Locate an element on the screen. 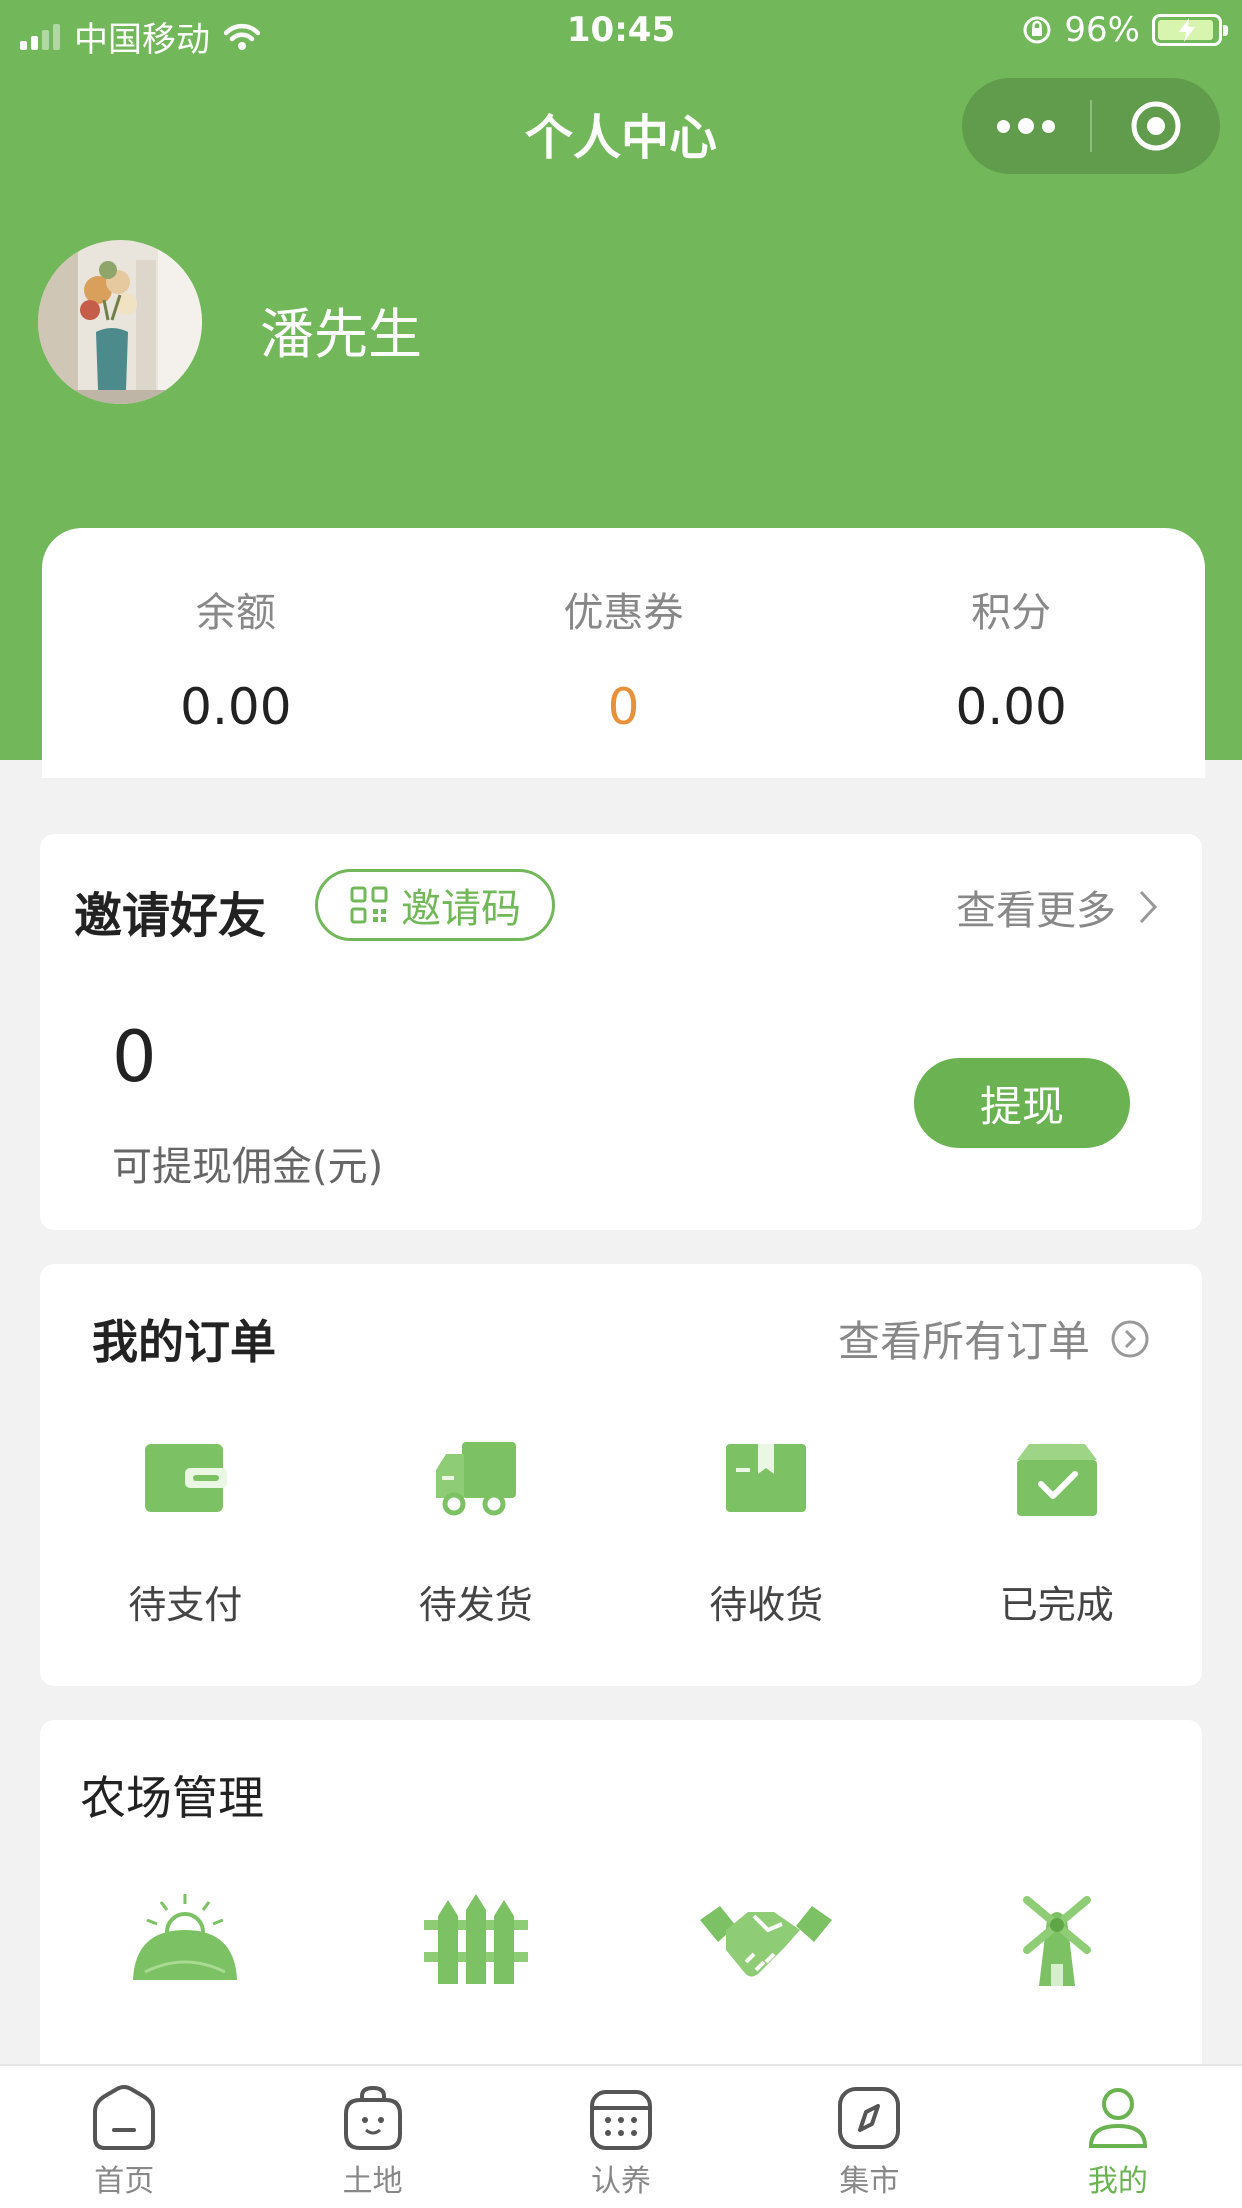  invite-title: 邀请好友 is located at coordinates (170, 916).